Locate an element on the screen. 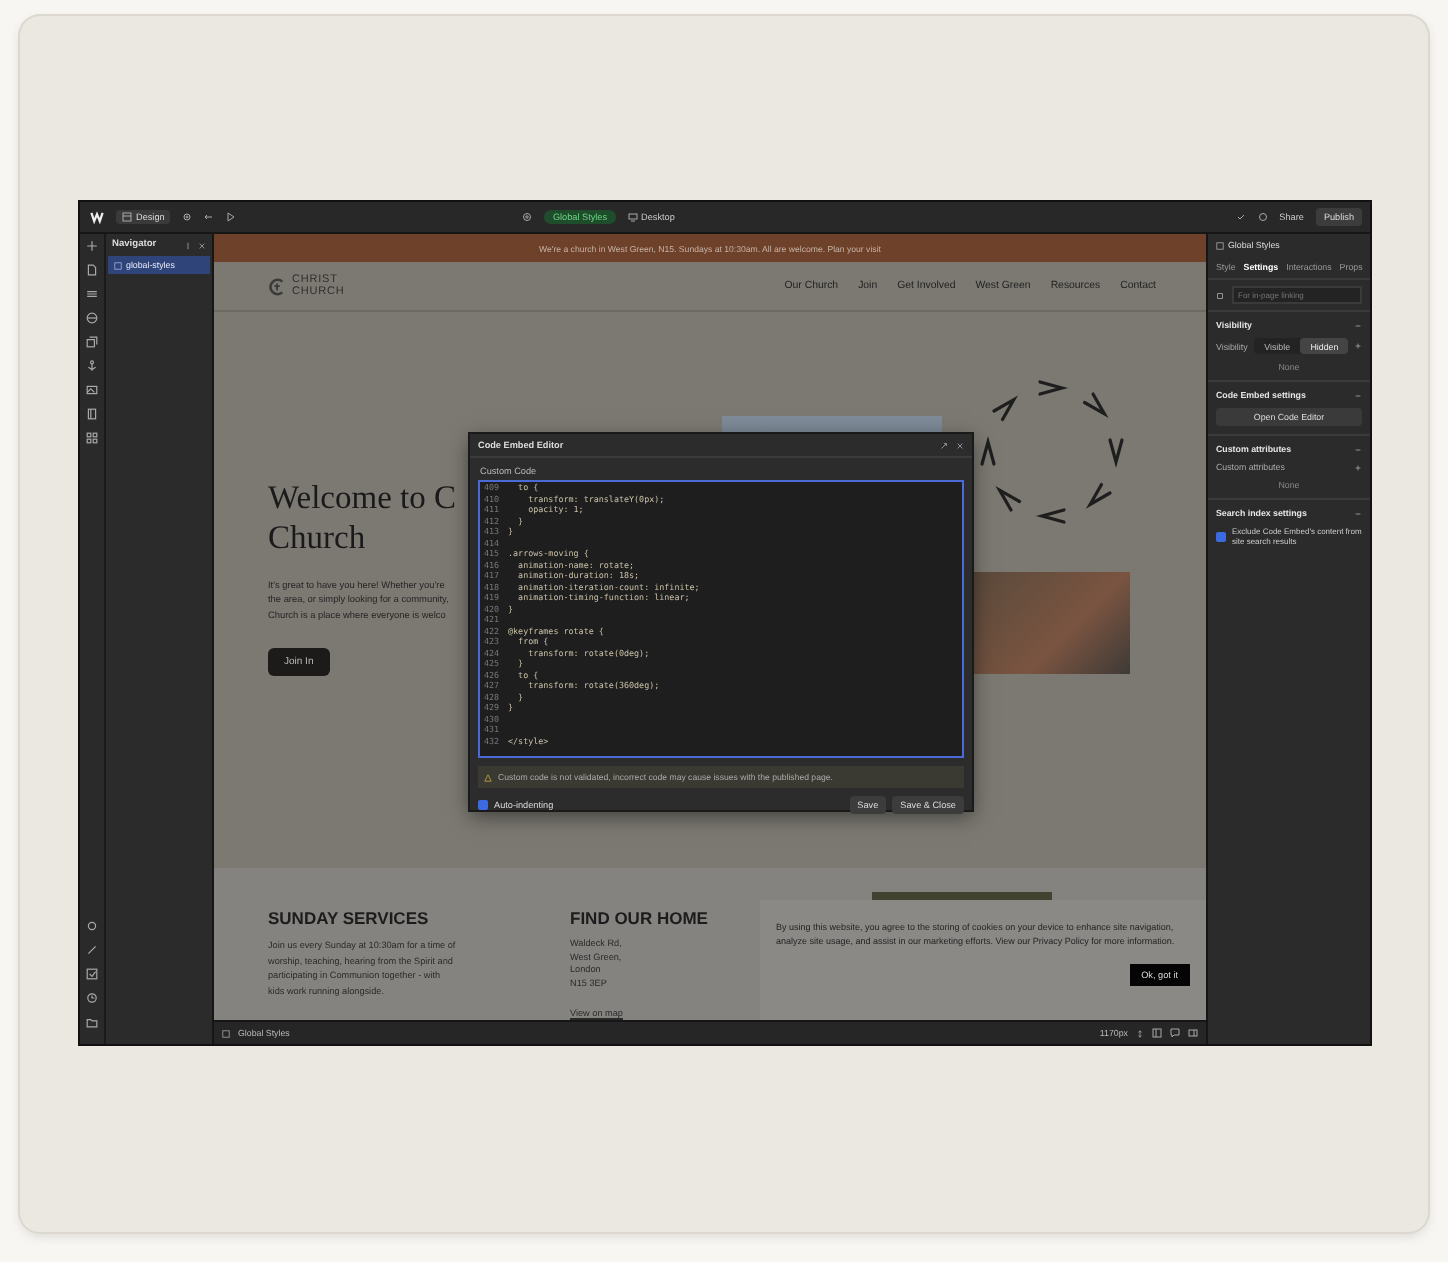 Image resolution: width=1448 pixels, height=1262 pixels. page-icon is located at coordinates (92, 270).